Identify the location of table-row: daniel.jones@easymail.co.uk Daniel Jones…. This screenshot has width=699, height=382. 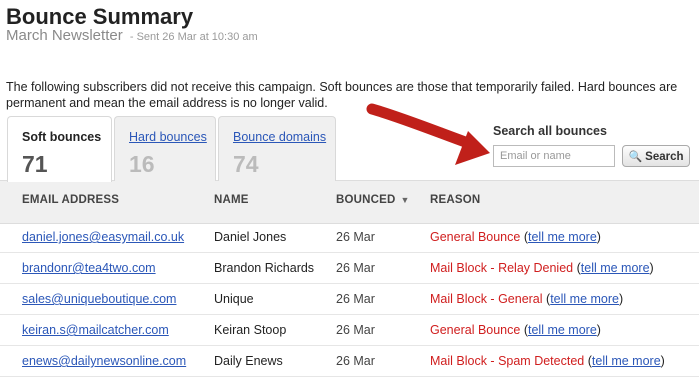
(349, 237).